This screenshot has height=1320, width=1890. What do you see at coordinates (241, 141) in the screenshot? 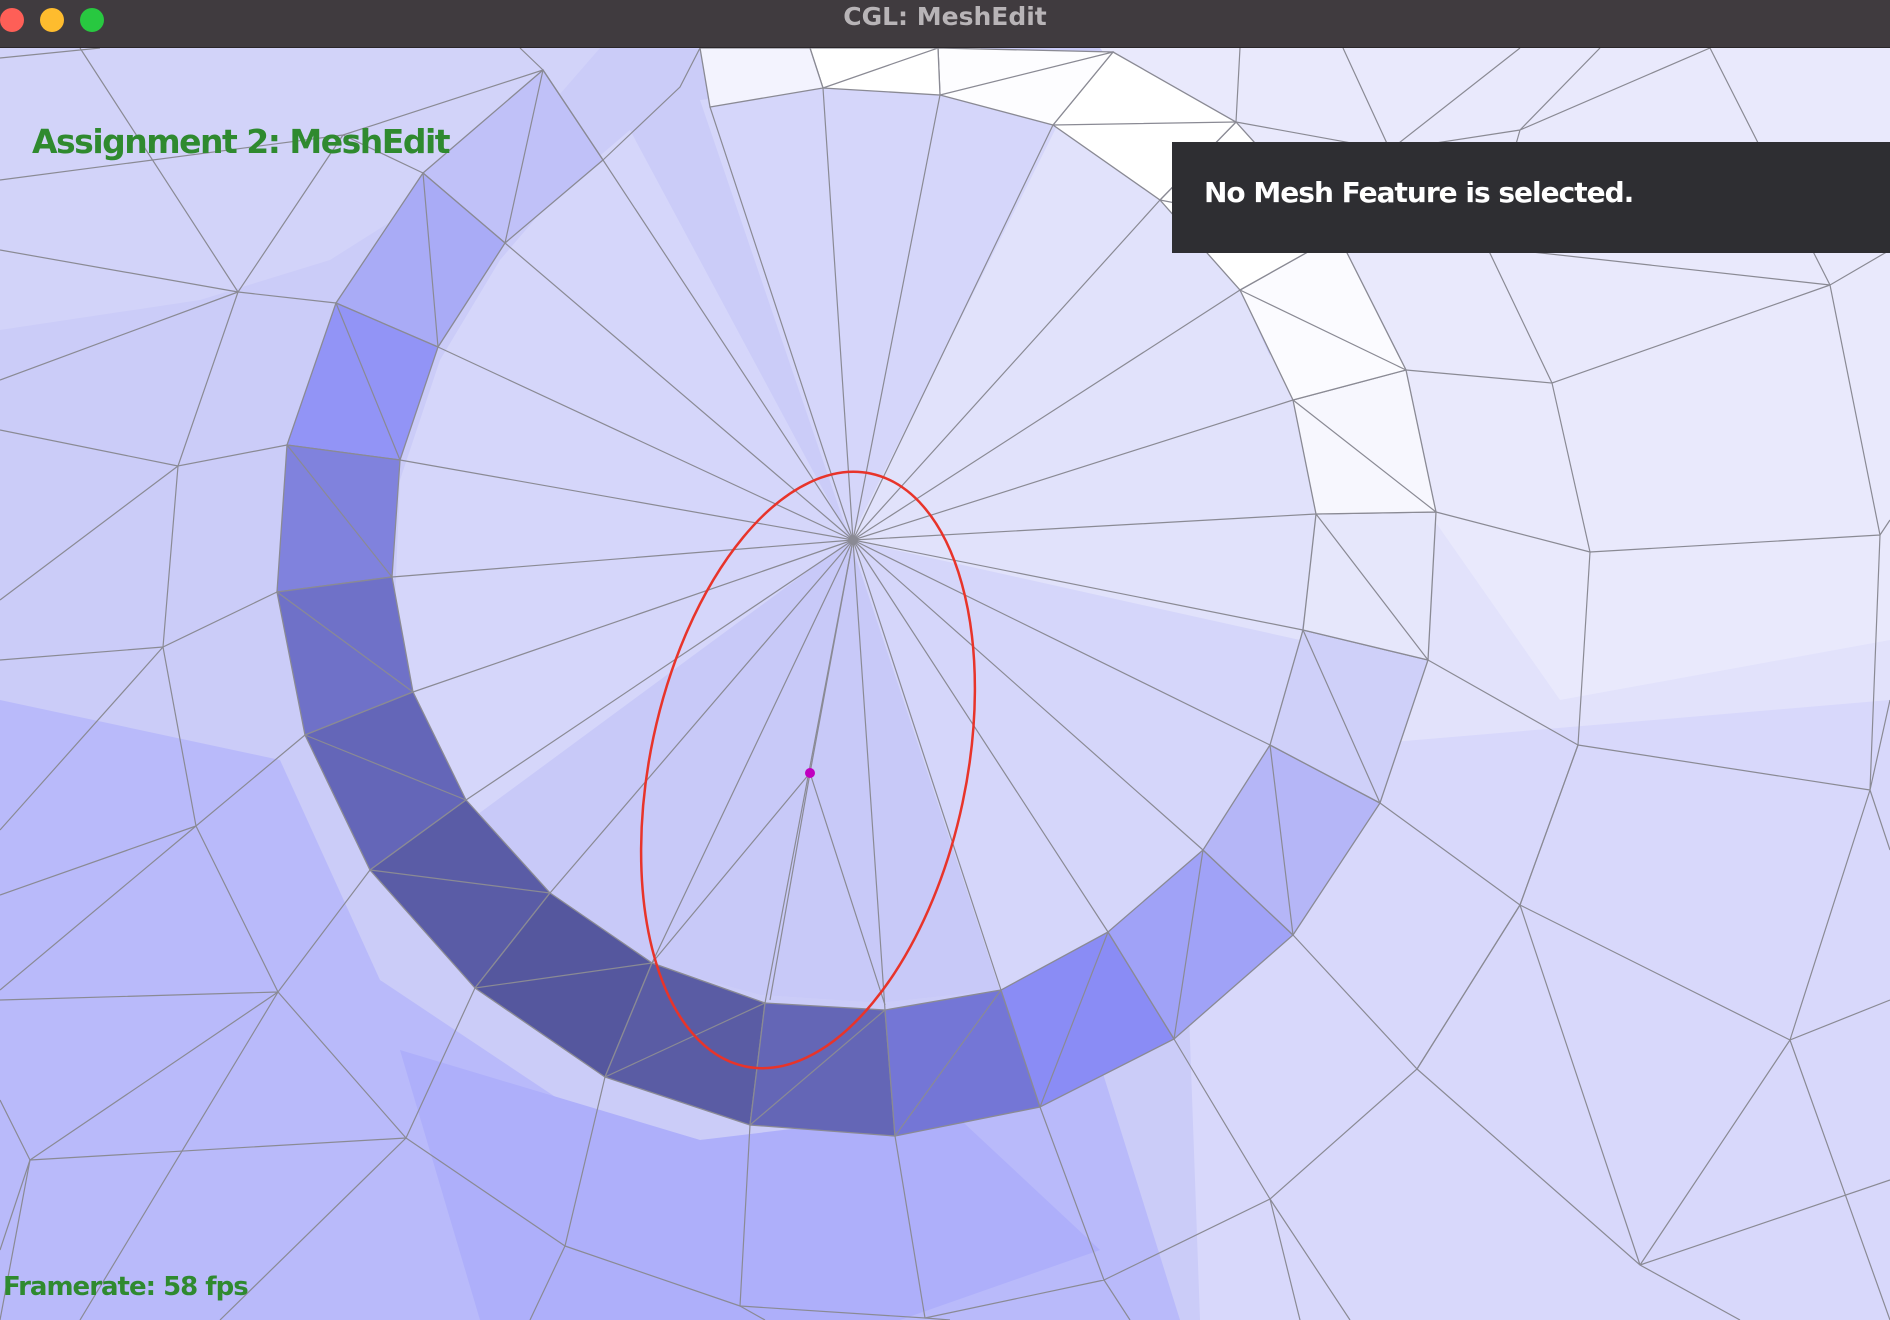
I see `assignment-title: Assignment 2: MeshEdit` at bounding box center [241, 141].